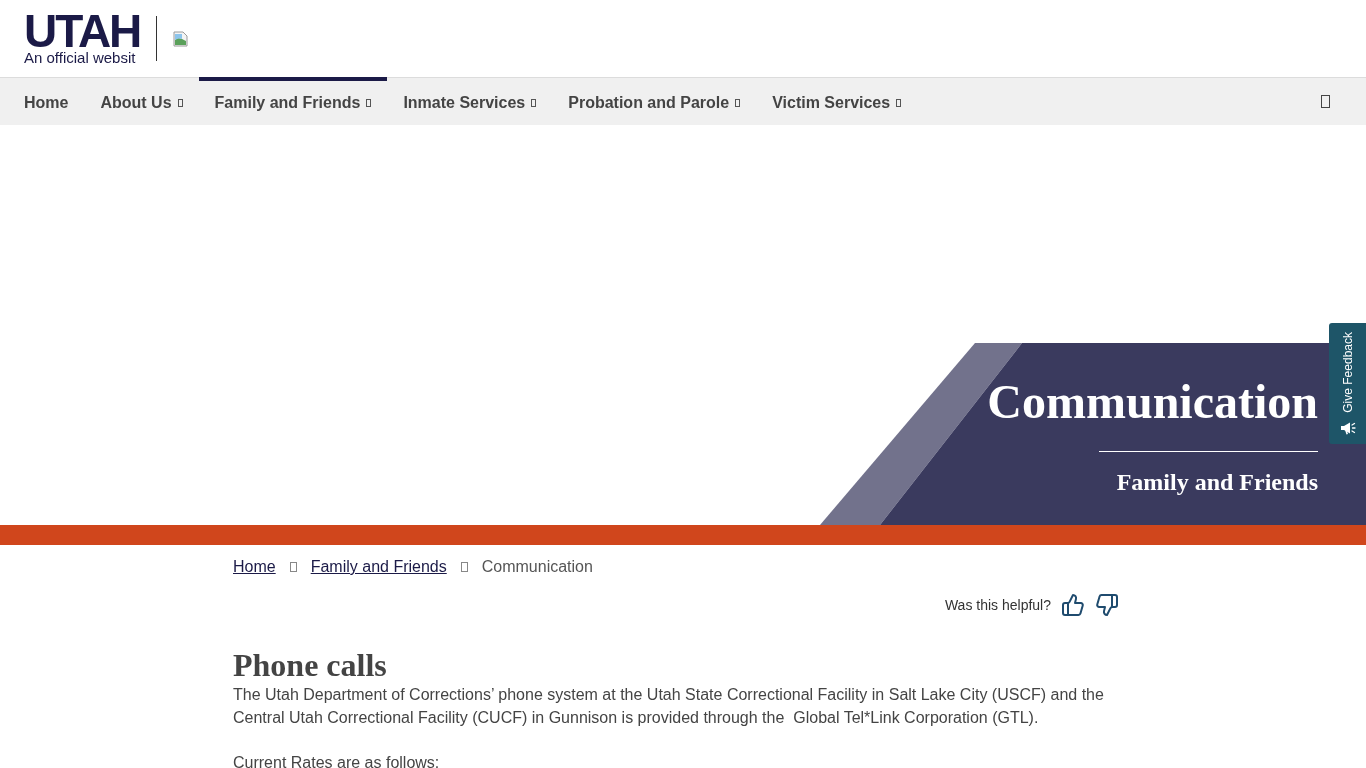 The image size is (1366, 768). I want to click on logo-tagline: An official websit, so click(80, 57).